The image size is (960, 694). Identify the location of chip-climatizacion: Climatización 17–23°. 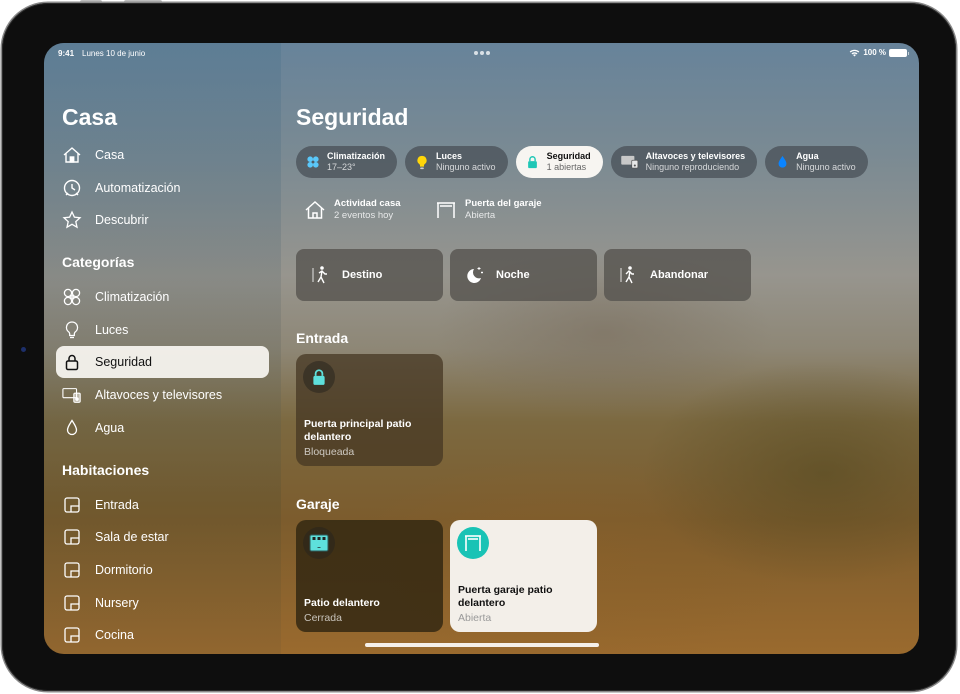
(347, 162).